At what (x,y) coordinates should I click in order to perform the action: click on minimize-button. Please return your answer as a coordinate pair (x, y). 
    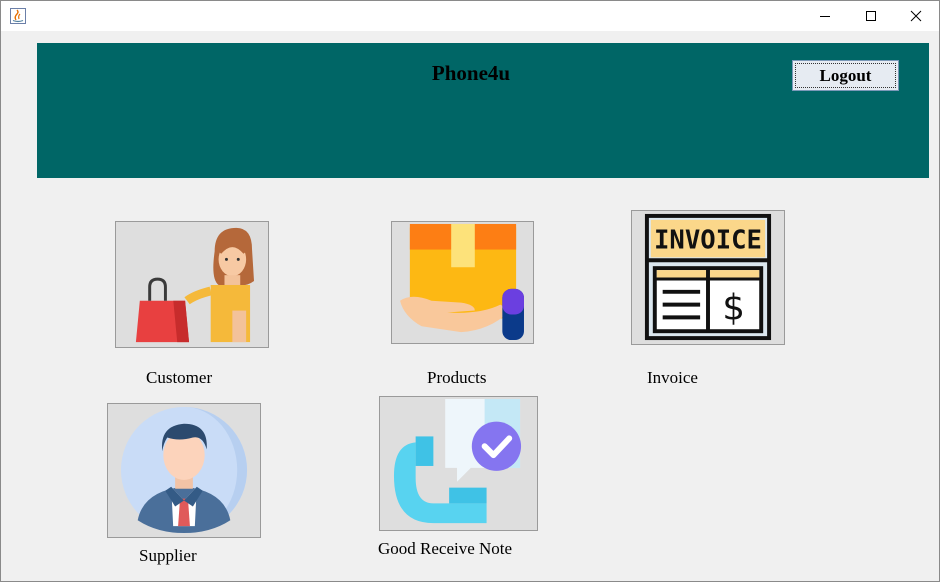
    Looking at the image, I should click on (825, 16).